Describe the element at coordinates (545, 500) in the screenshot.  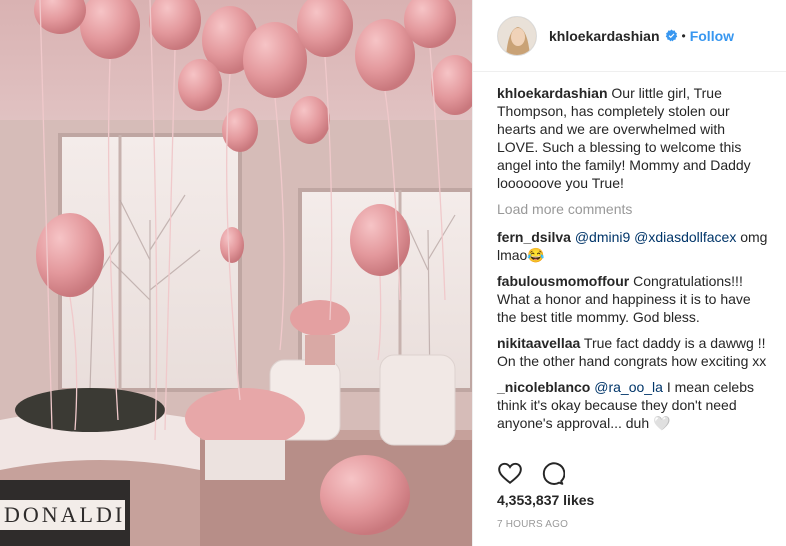
I see `likes-count: 4,353,837 likes` at that location.